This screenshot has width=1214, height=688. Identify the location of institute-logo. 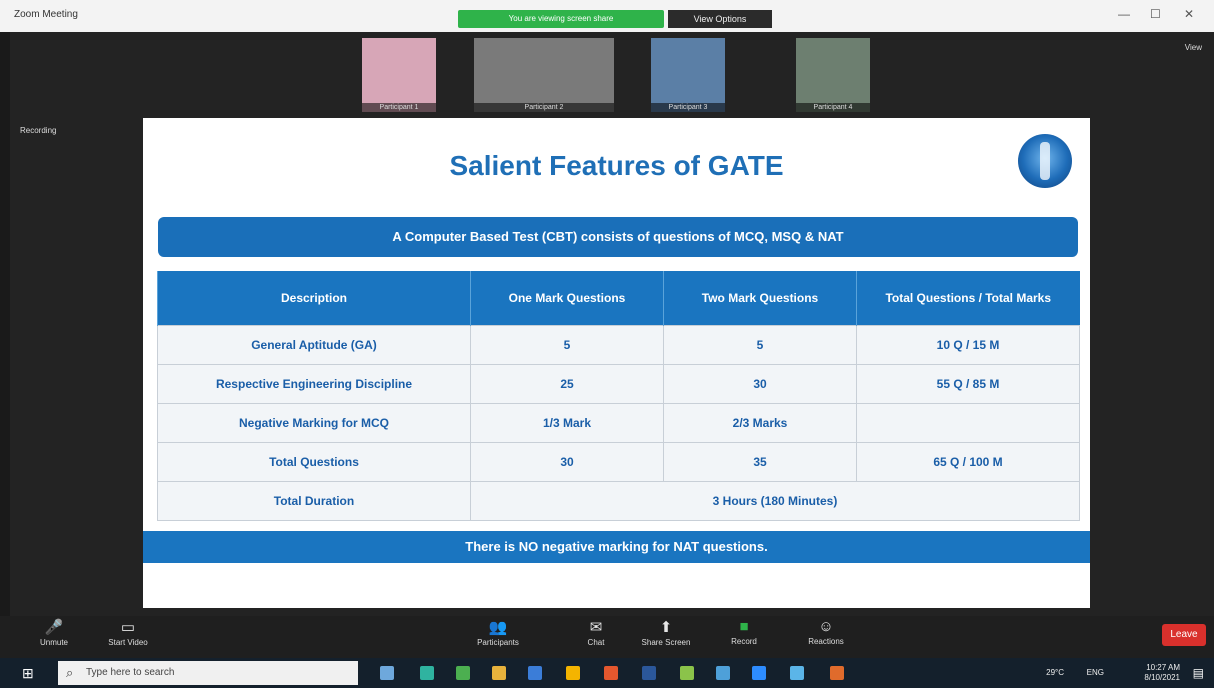
(1045, 161).